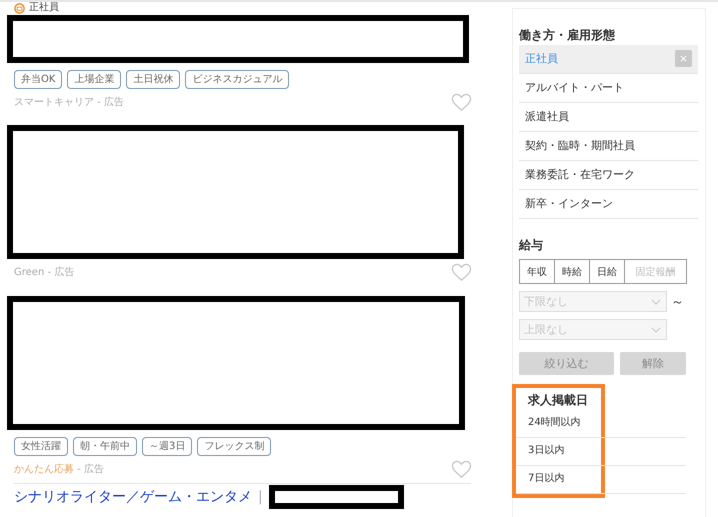 Image resolution: width=718 pixels, height=517 pixels. What do you see at coordinates (167, 446) in the screenshot?
I see `tag: ～週3日` at bounding box center [167, 446].